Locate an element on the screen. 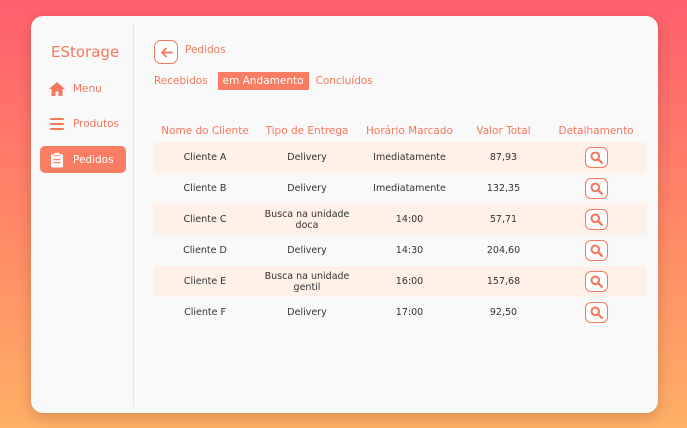 This screenshot has height=428, width=687. cell-valor: 132,35 is located at coordinates (503, 188).